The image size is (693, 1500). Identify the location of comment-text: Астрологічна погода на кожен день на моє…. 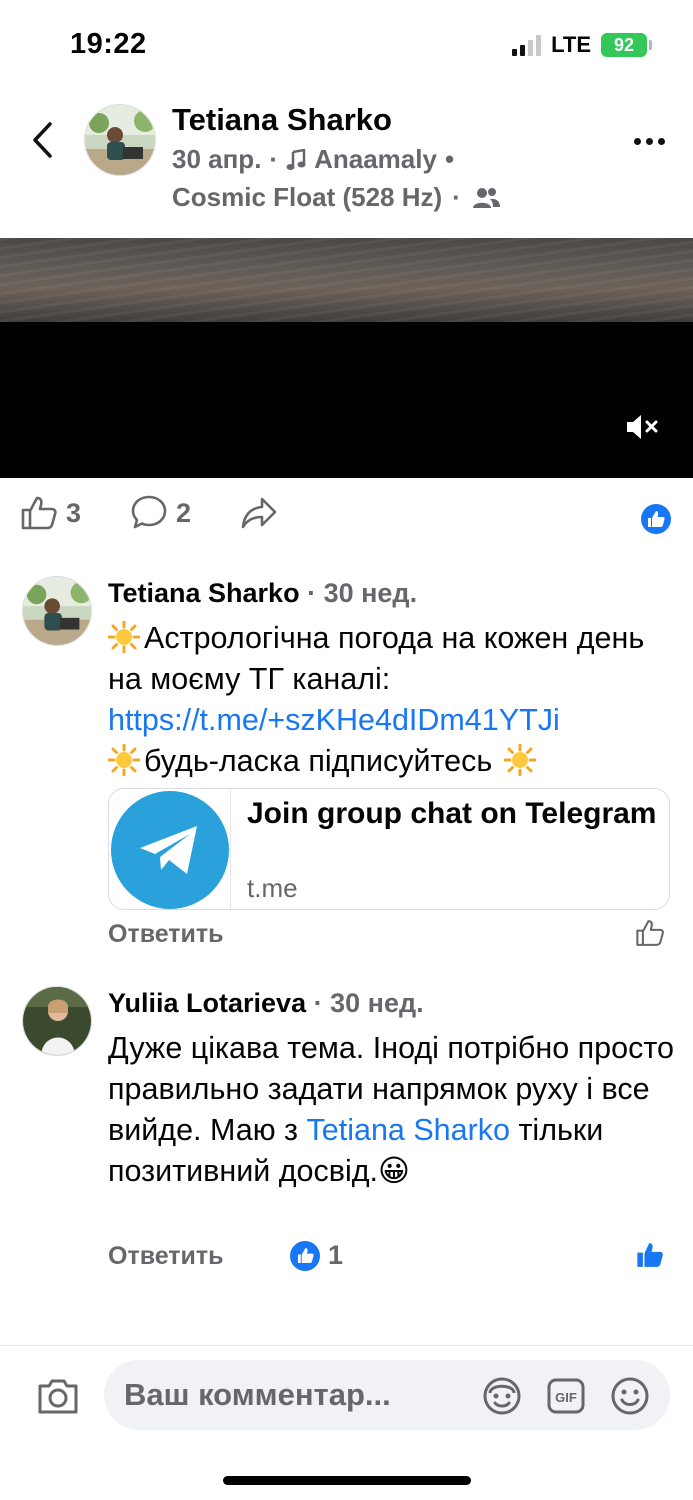
(393, 700).